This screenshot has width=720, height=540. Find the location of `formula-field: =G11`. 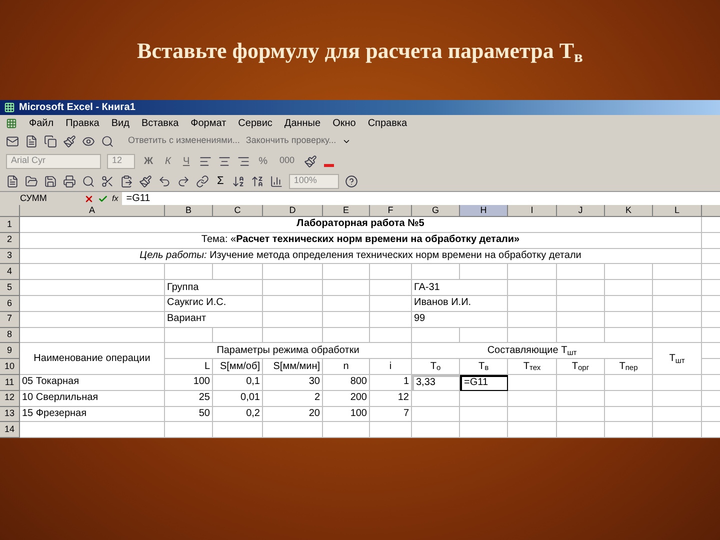

formula-field: =G11 is located at coordinates (421, 198).